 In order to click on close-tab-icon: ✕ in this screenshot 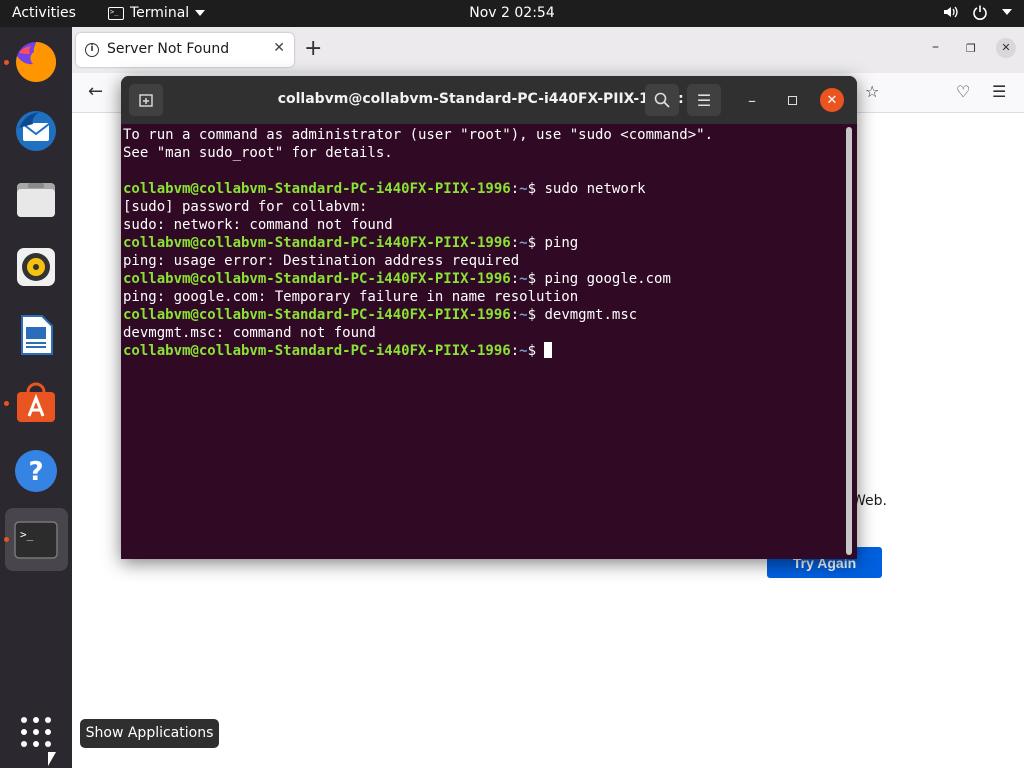, I will do `click(279, 48)`.